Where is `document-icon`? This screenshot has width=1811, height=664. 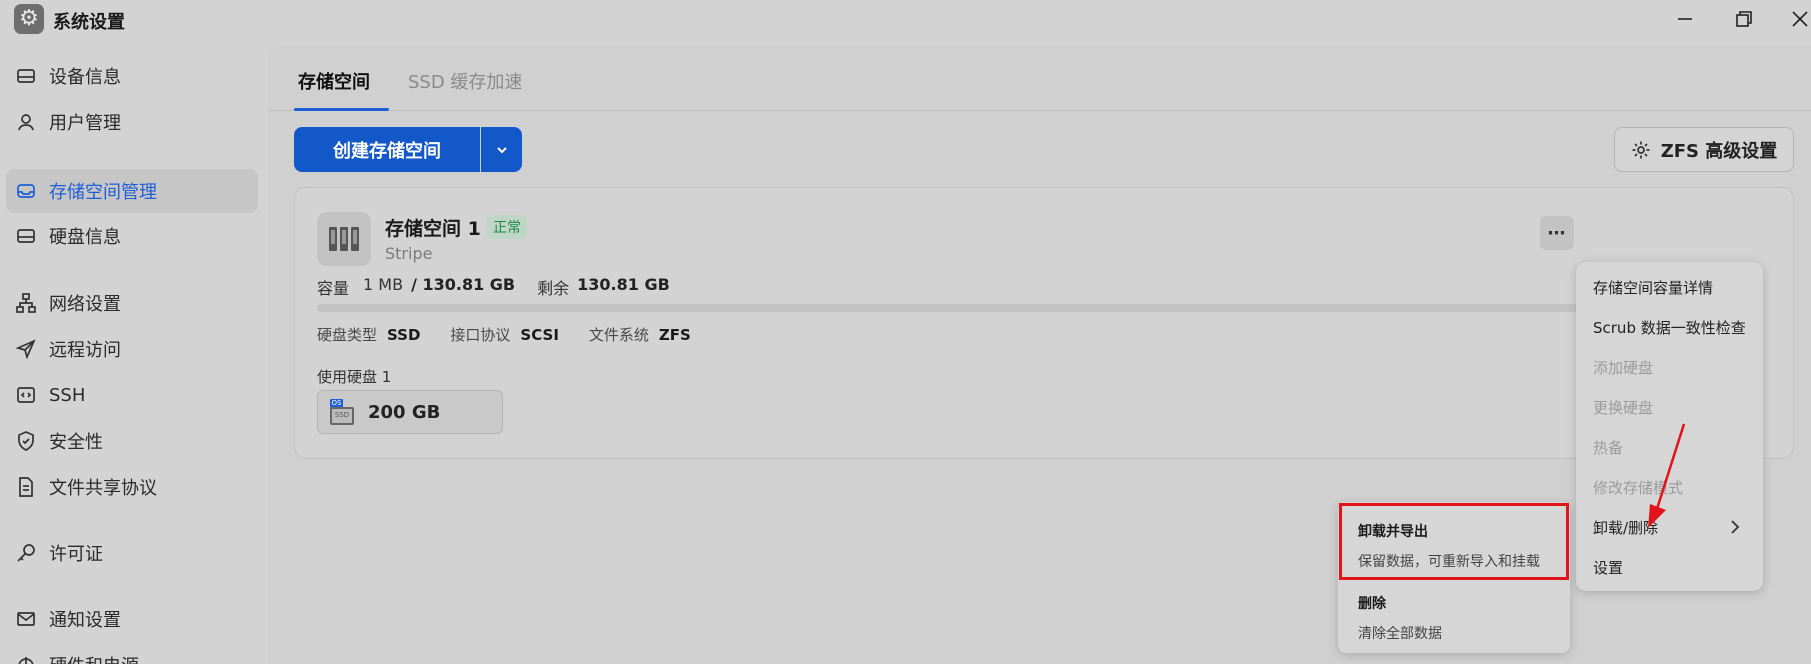
document-icon is located at coordinates (26, 487).